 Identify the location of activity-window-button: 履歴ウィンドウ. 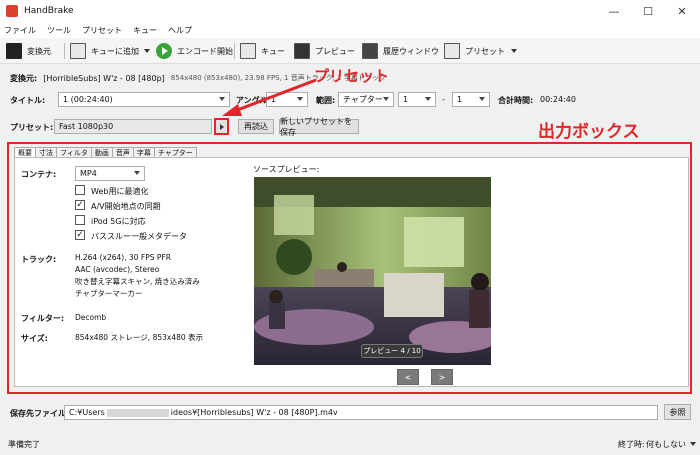
(400, 51).